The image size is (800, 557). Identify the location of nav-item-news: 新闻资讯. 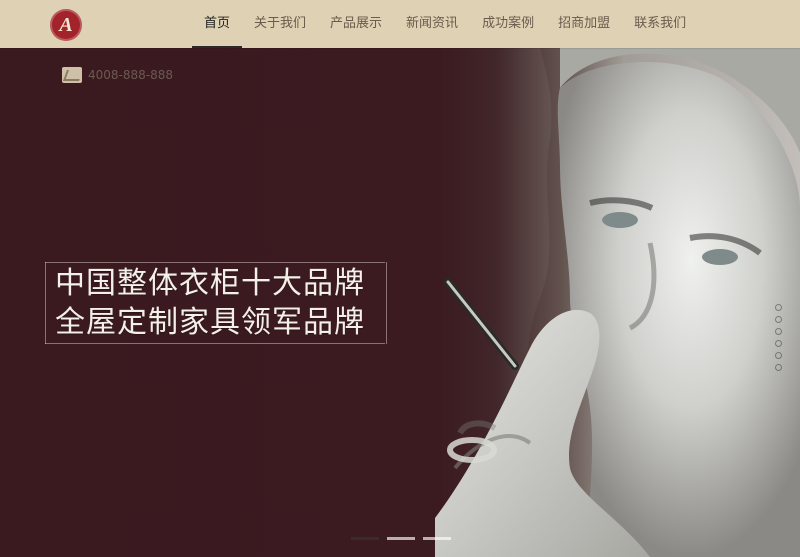
(432, 24).